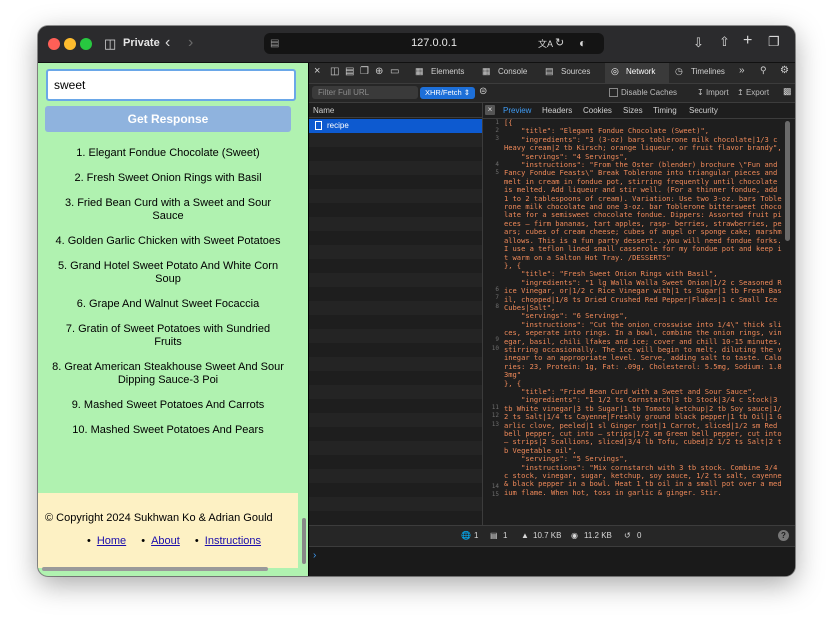 The image size is (834, 626). I want to click on tab-sources: Sources, so click(575, 71).